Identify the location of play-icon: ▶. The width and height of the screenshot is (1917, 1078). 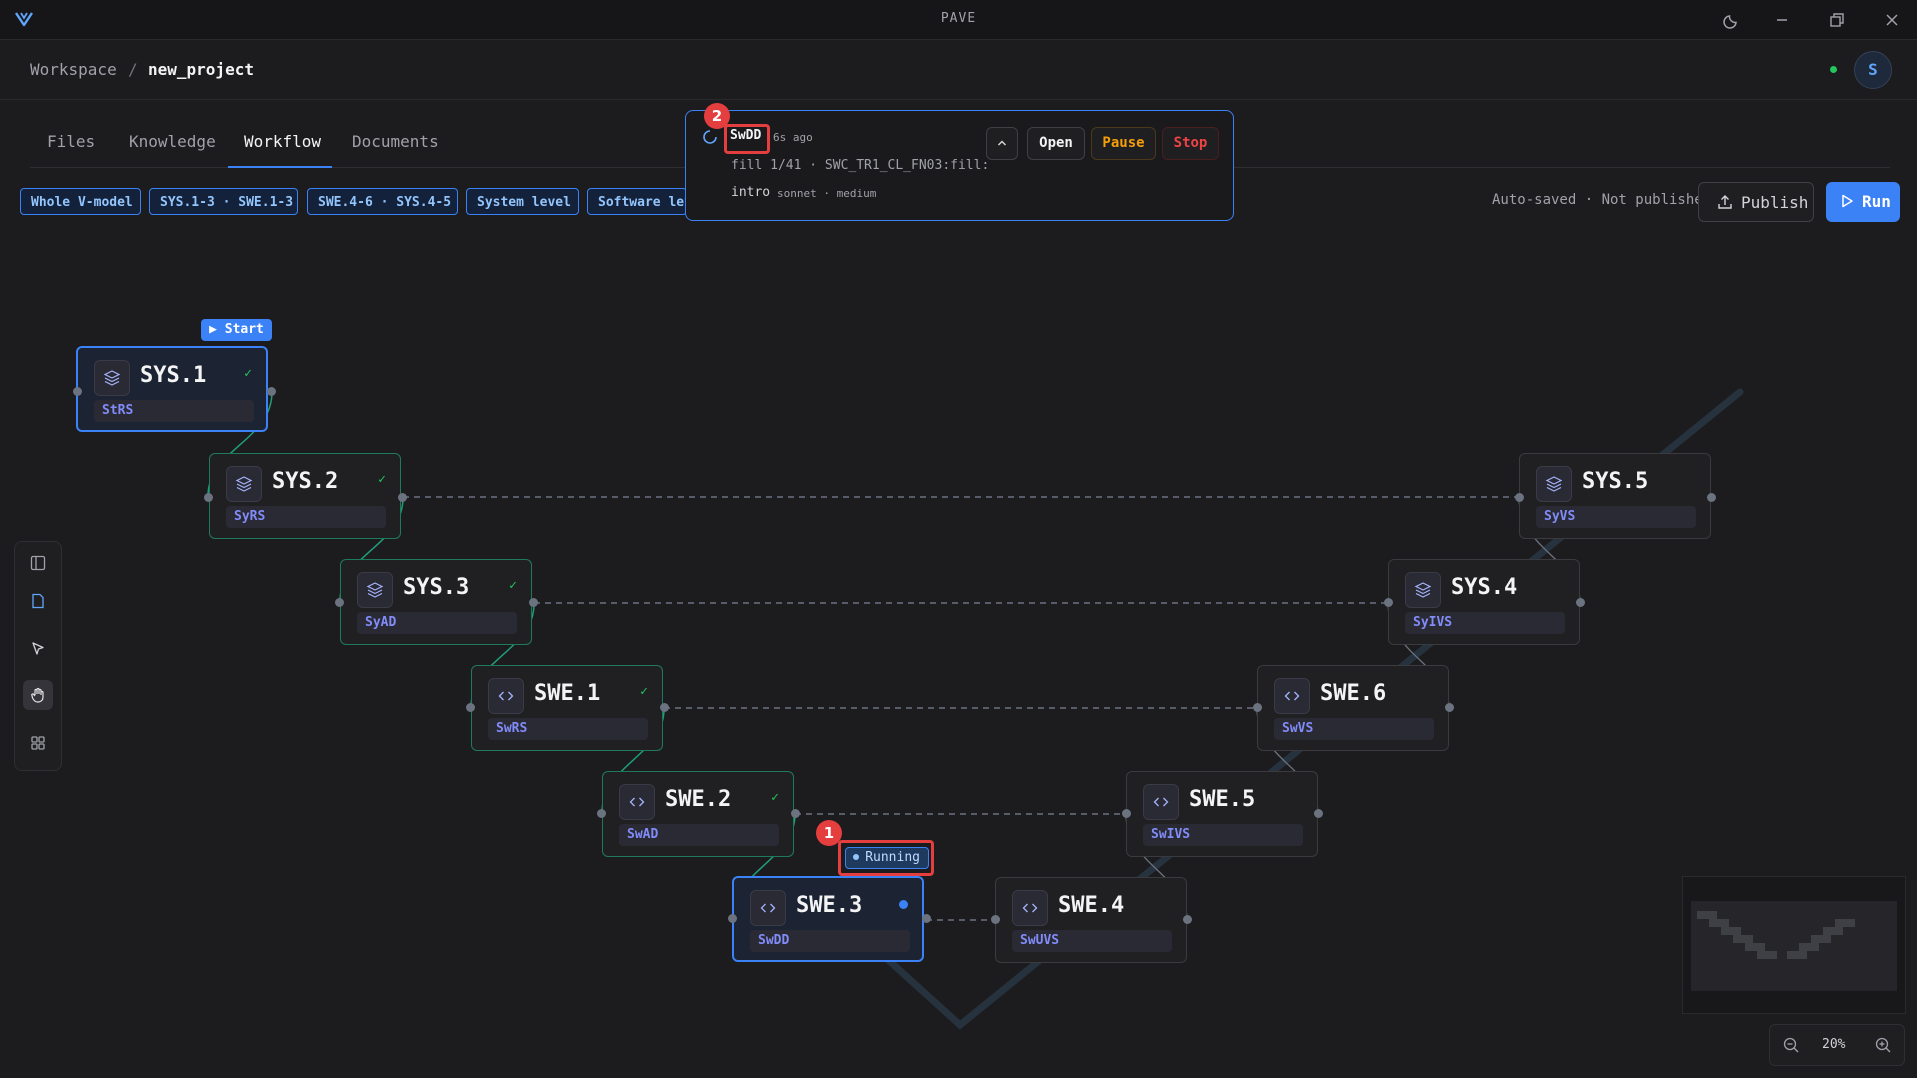
(213, 329).